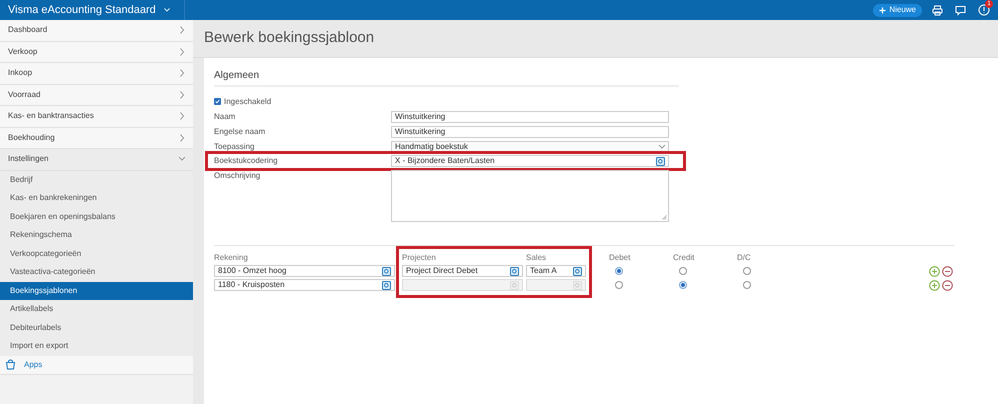  Describe the element at coordinates (530, 196) in the screenshot. I see `description-field` at that location.